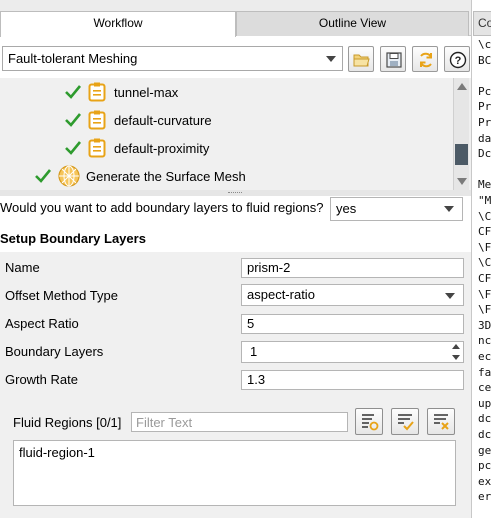 This screenshot has height=518, width=491. What do you see at coordinates (146, 92) in the screenshot?
I see `tree-item-label: tunnel-max` at bounding box center [146, 92].